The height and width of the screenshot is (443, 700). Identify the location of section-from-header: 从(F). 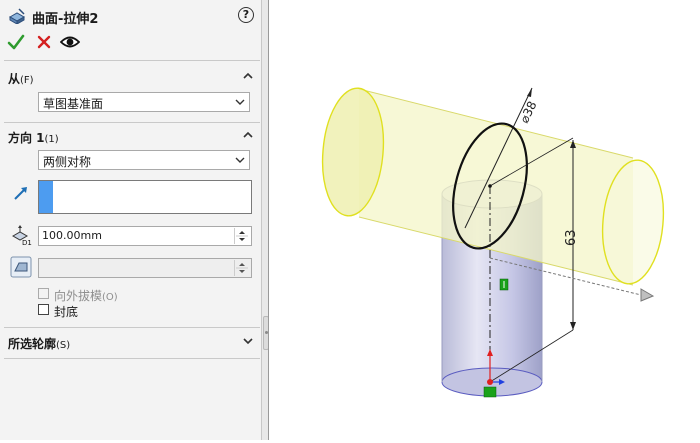
(133, 79).